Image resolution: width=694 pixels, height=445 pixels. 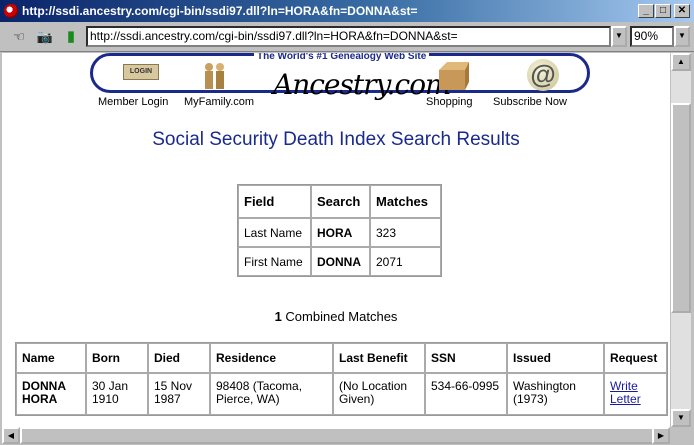 I want to click on scroll-right-arrow-icon: ▶, so click(x=661, y=435).